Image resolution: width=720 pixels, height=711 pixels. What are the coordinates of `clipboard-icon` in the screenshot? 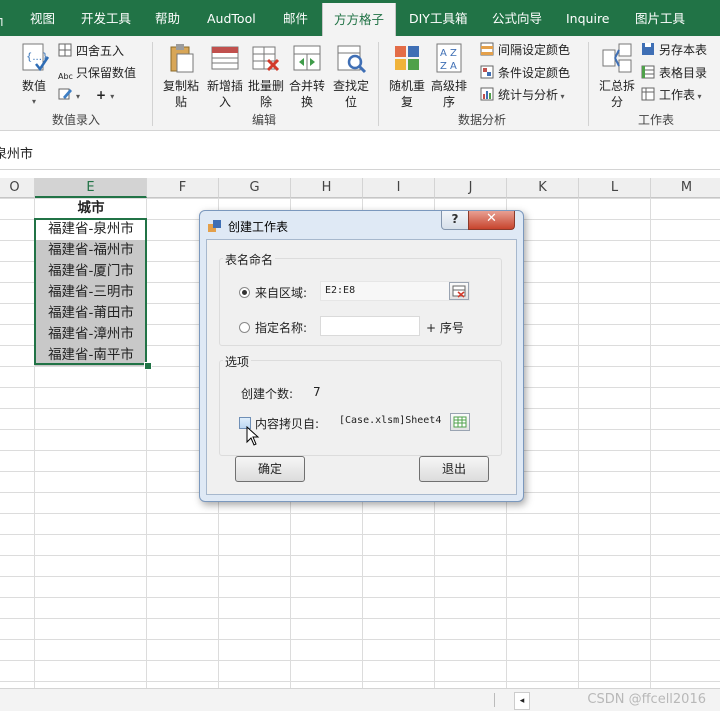 It's located at (181, 58).